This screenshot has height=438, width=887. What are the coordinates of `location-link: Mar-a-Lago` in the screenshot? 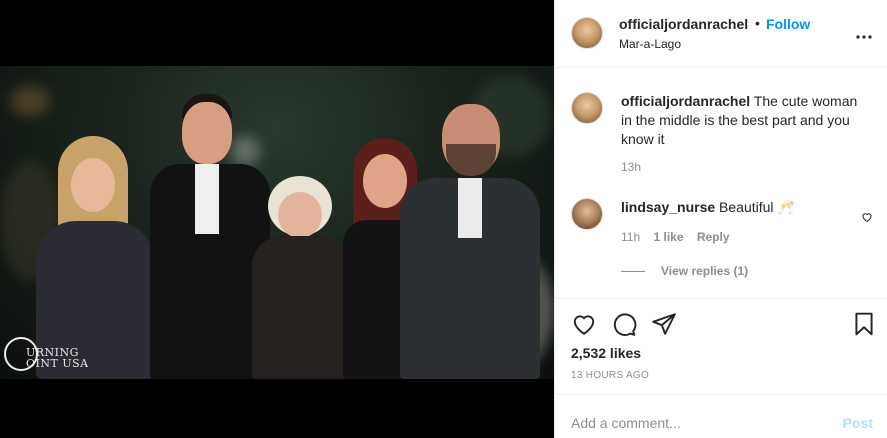 It's located at (650, 44).